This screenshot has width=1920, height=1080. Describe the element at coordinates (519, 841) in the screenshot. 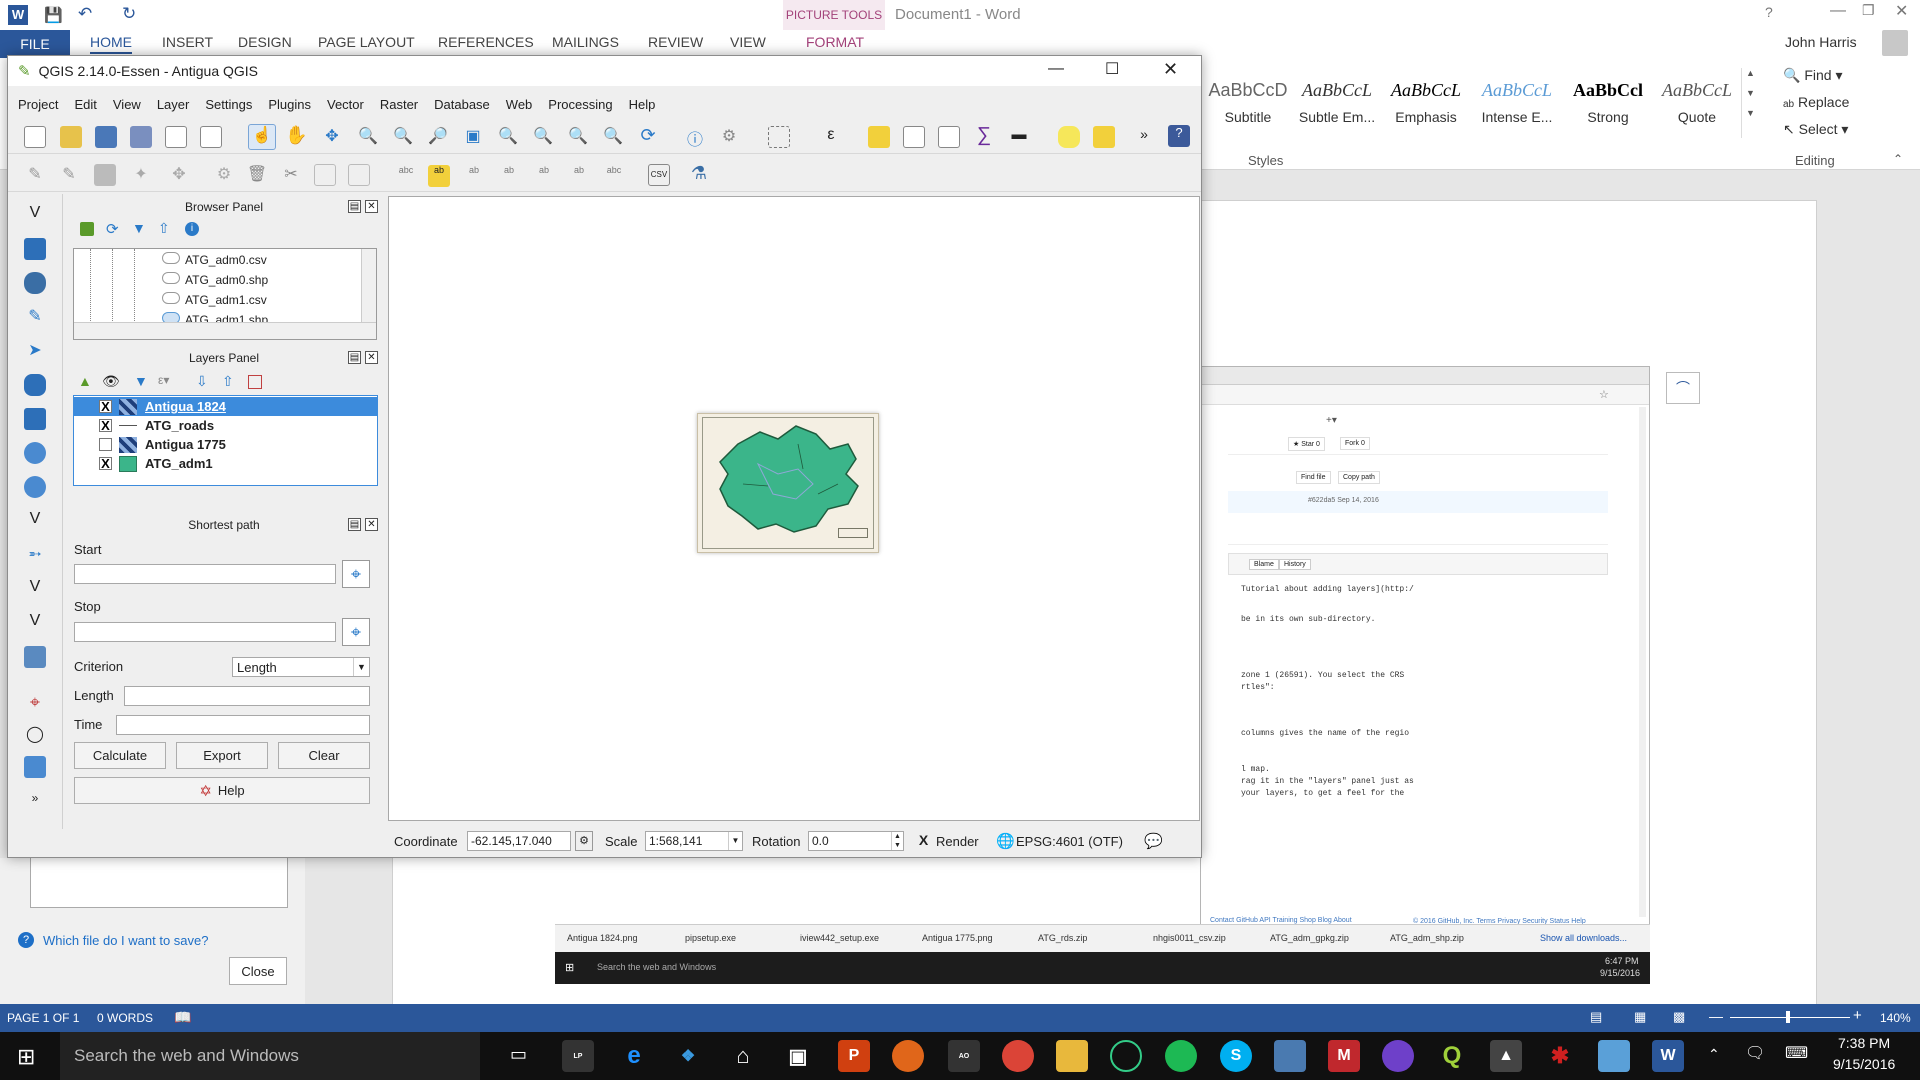

I see `coordinate-field: -62.145,17.040` at that location.